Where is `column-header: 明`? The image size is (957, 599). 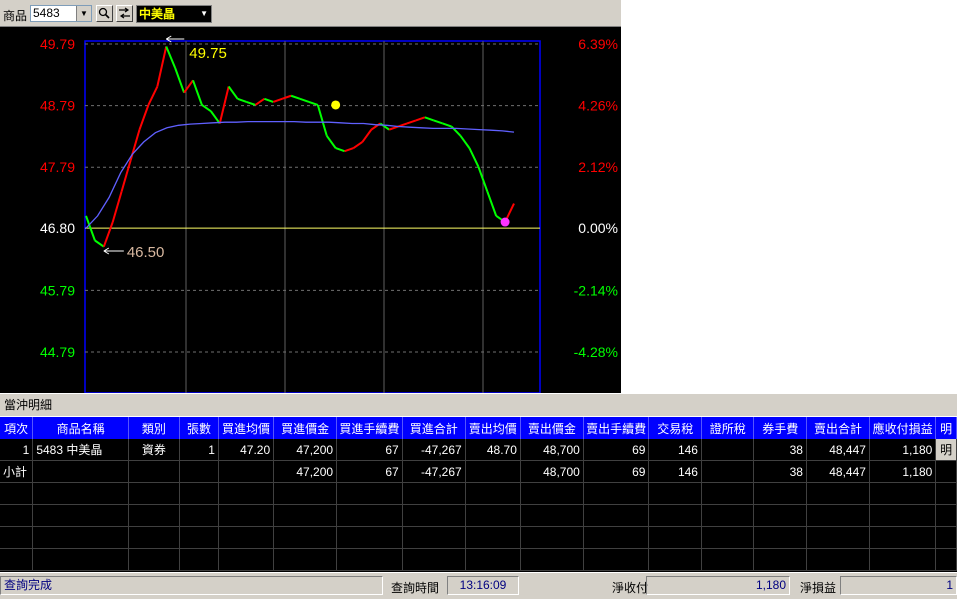
column-header: 明 is located at coordinates (946, 428).